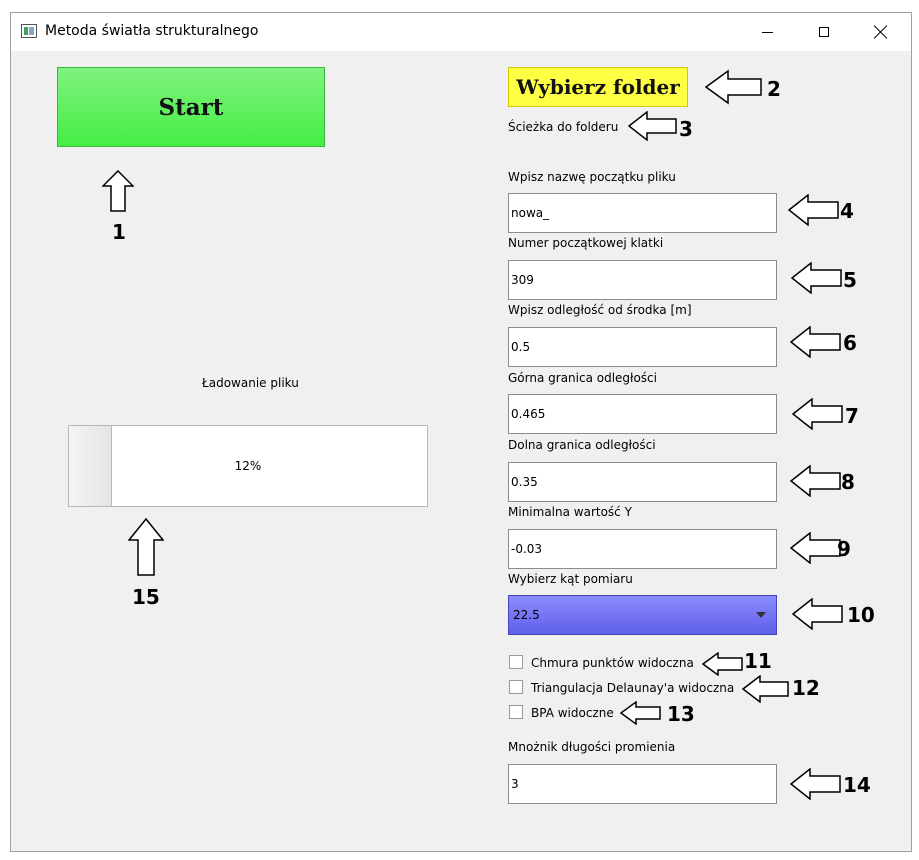 The width and height of the screenshot is (919, 860). Describe the element at coordinates (250, 383) in the screenshot. I see `loading-label: Ładowanie pliku` at that location.